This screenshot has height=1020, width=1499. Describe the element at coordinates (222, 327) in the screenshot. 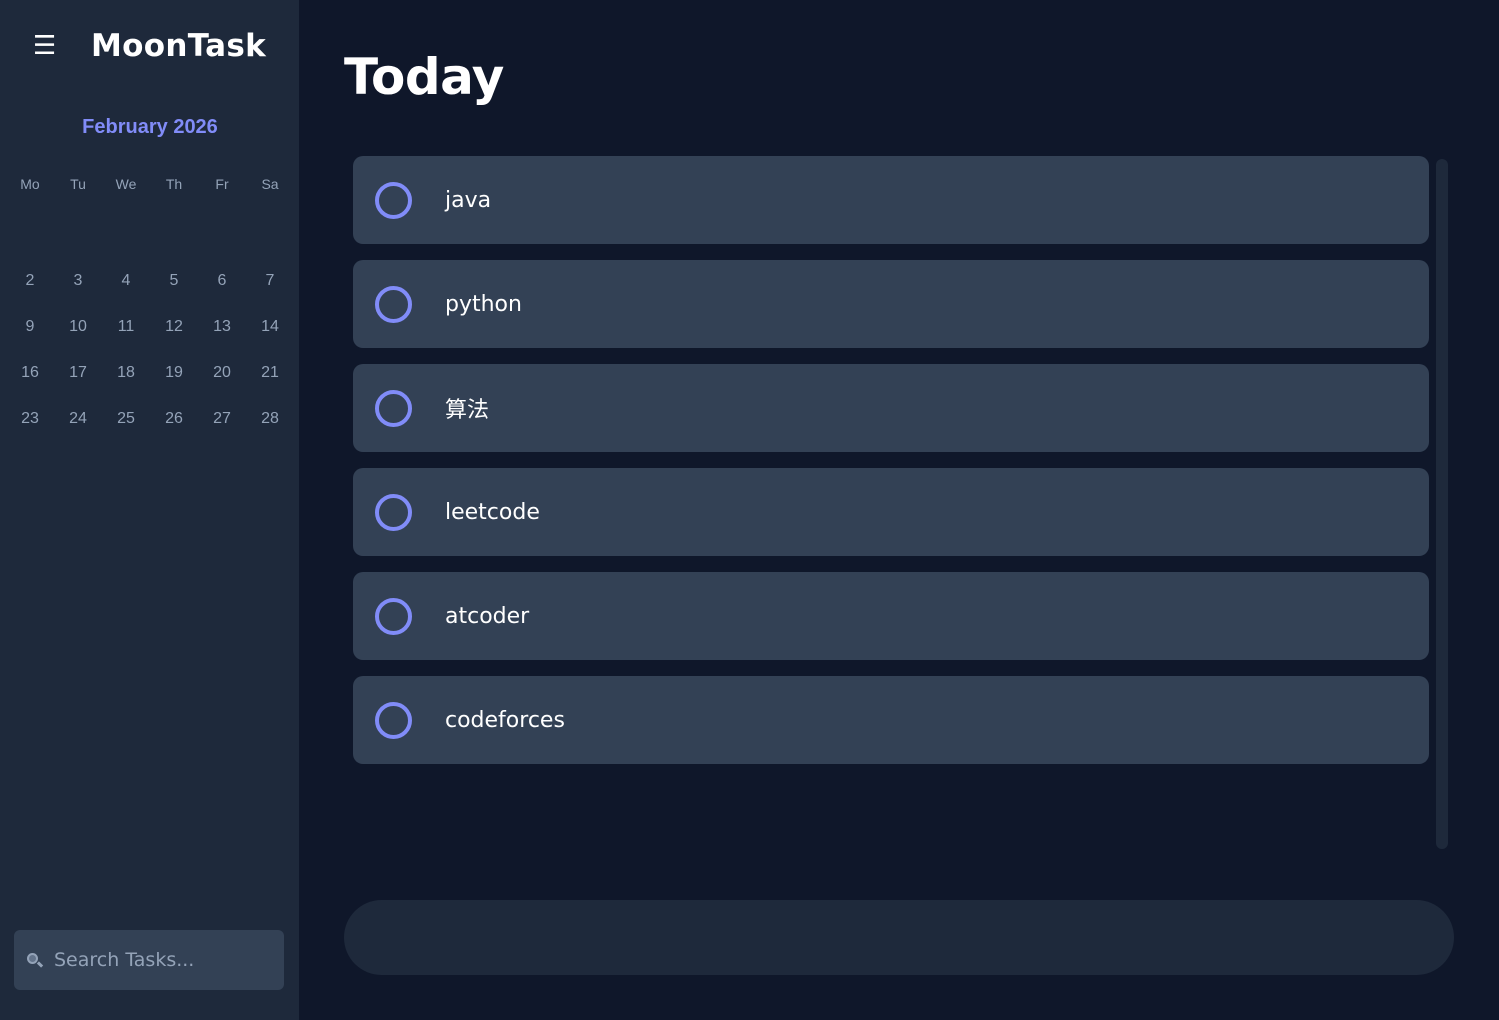

I see `calendar-day: 13` at that location.